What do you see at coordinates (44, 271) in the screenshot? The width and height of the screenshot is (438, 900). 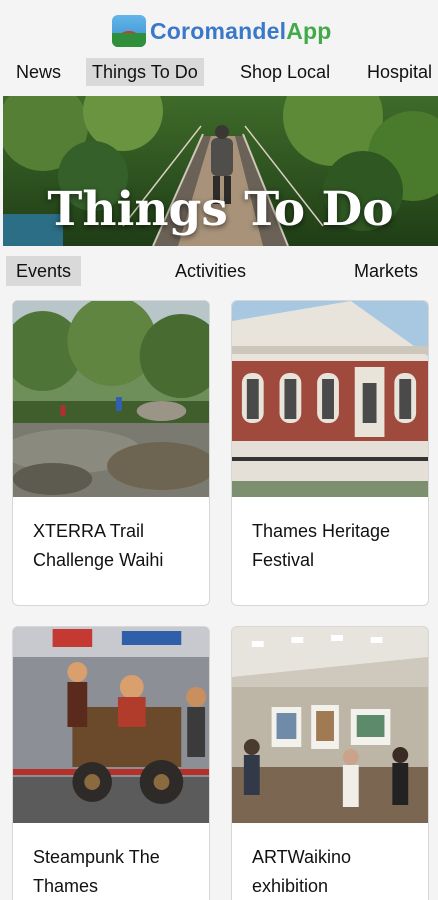 I see `tab-events: Events` at bounding box center [44, 271].